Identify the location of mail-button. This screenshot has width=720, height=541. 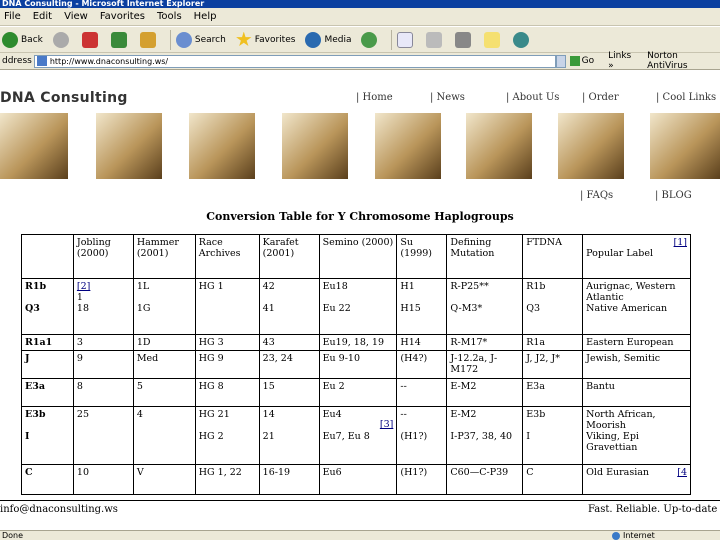
(406, 40).